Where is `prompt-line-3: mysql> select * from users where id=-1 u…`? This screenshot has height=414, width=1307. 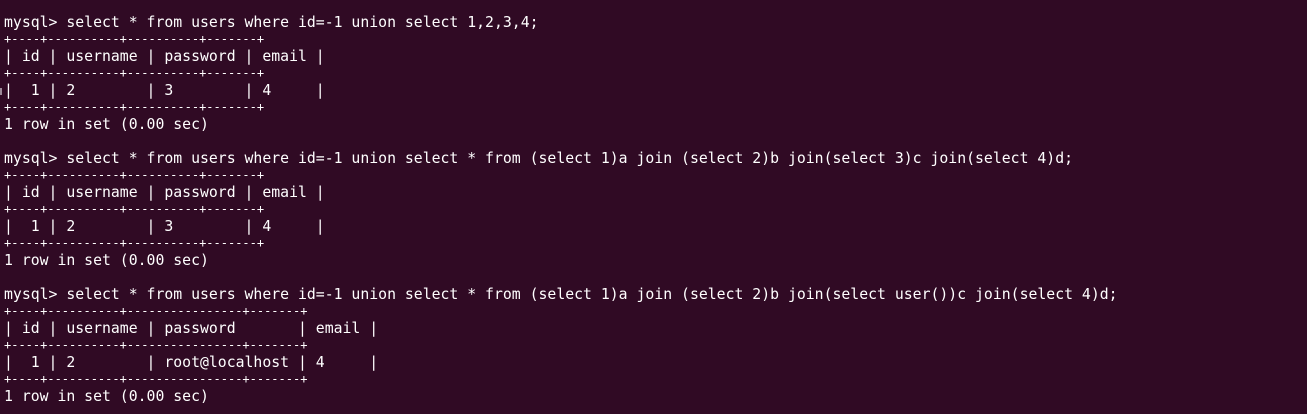 prompt-line-3: mysql> select * from users where id=-1 u… is located at coordinates (561, 294).